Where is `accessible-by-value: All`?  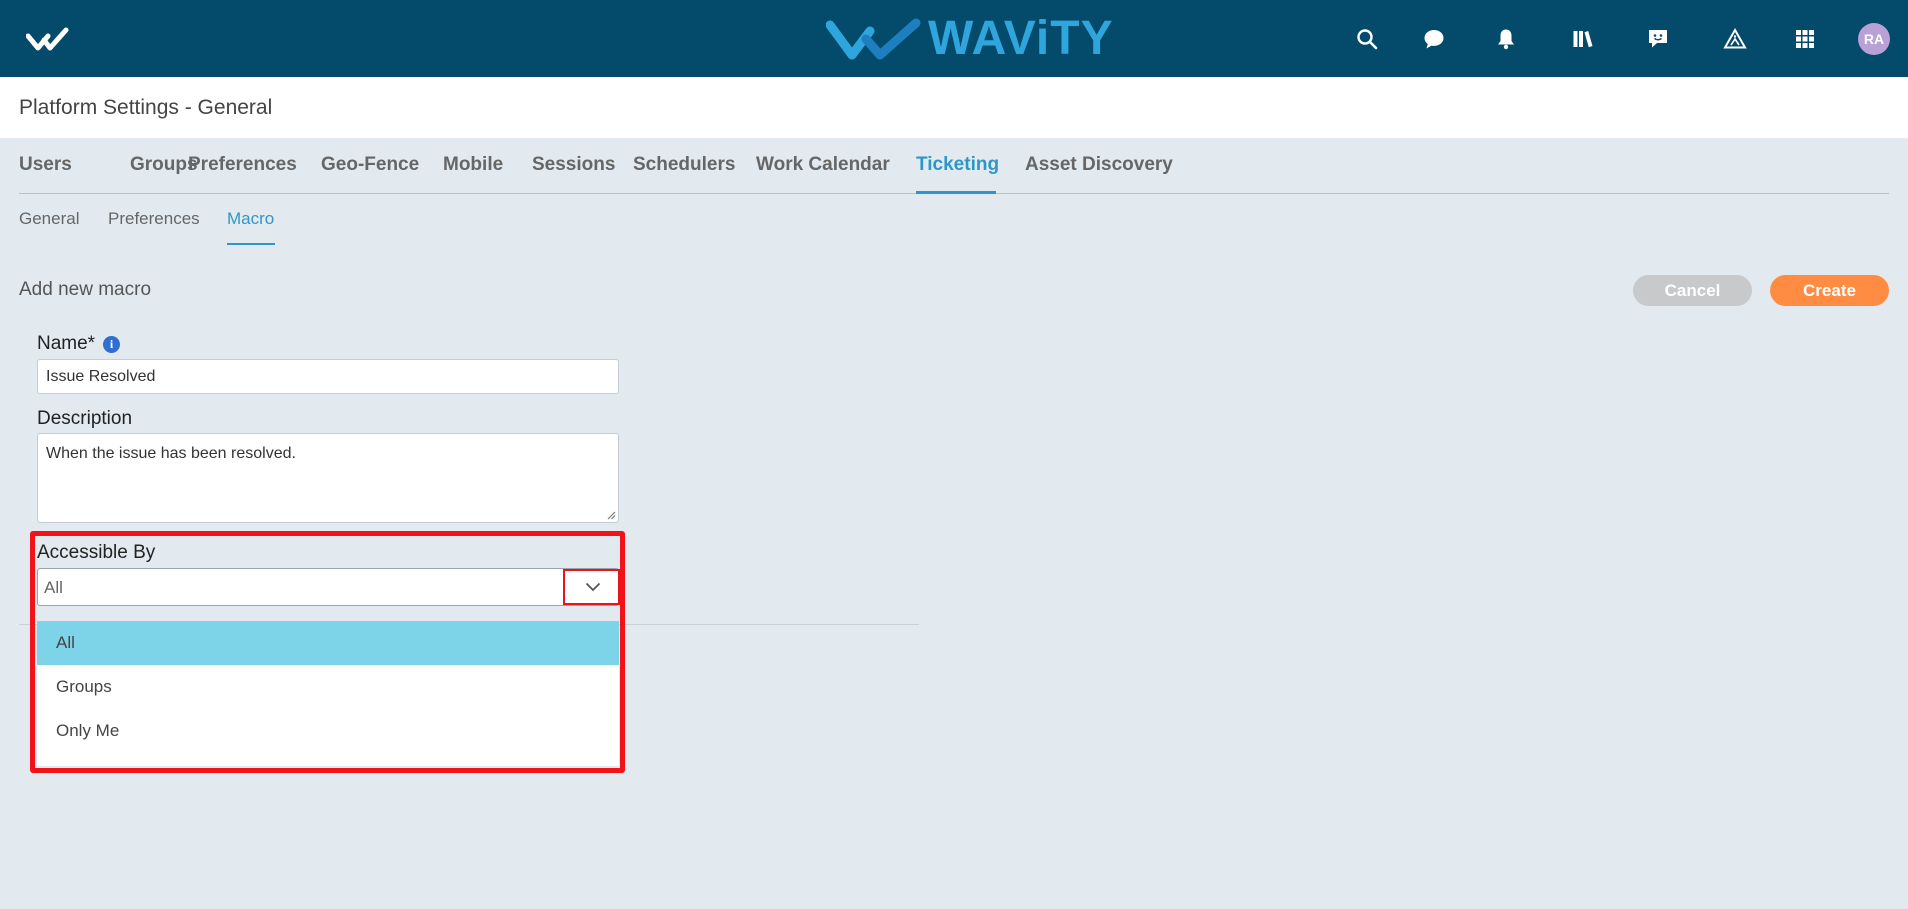 accessible-by-value: All is located at coordinates (53, 587).